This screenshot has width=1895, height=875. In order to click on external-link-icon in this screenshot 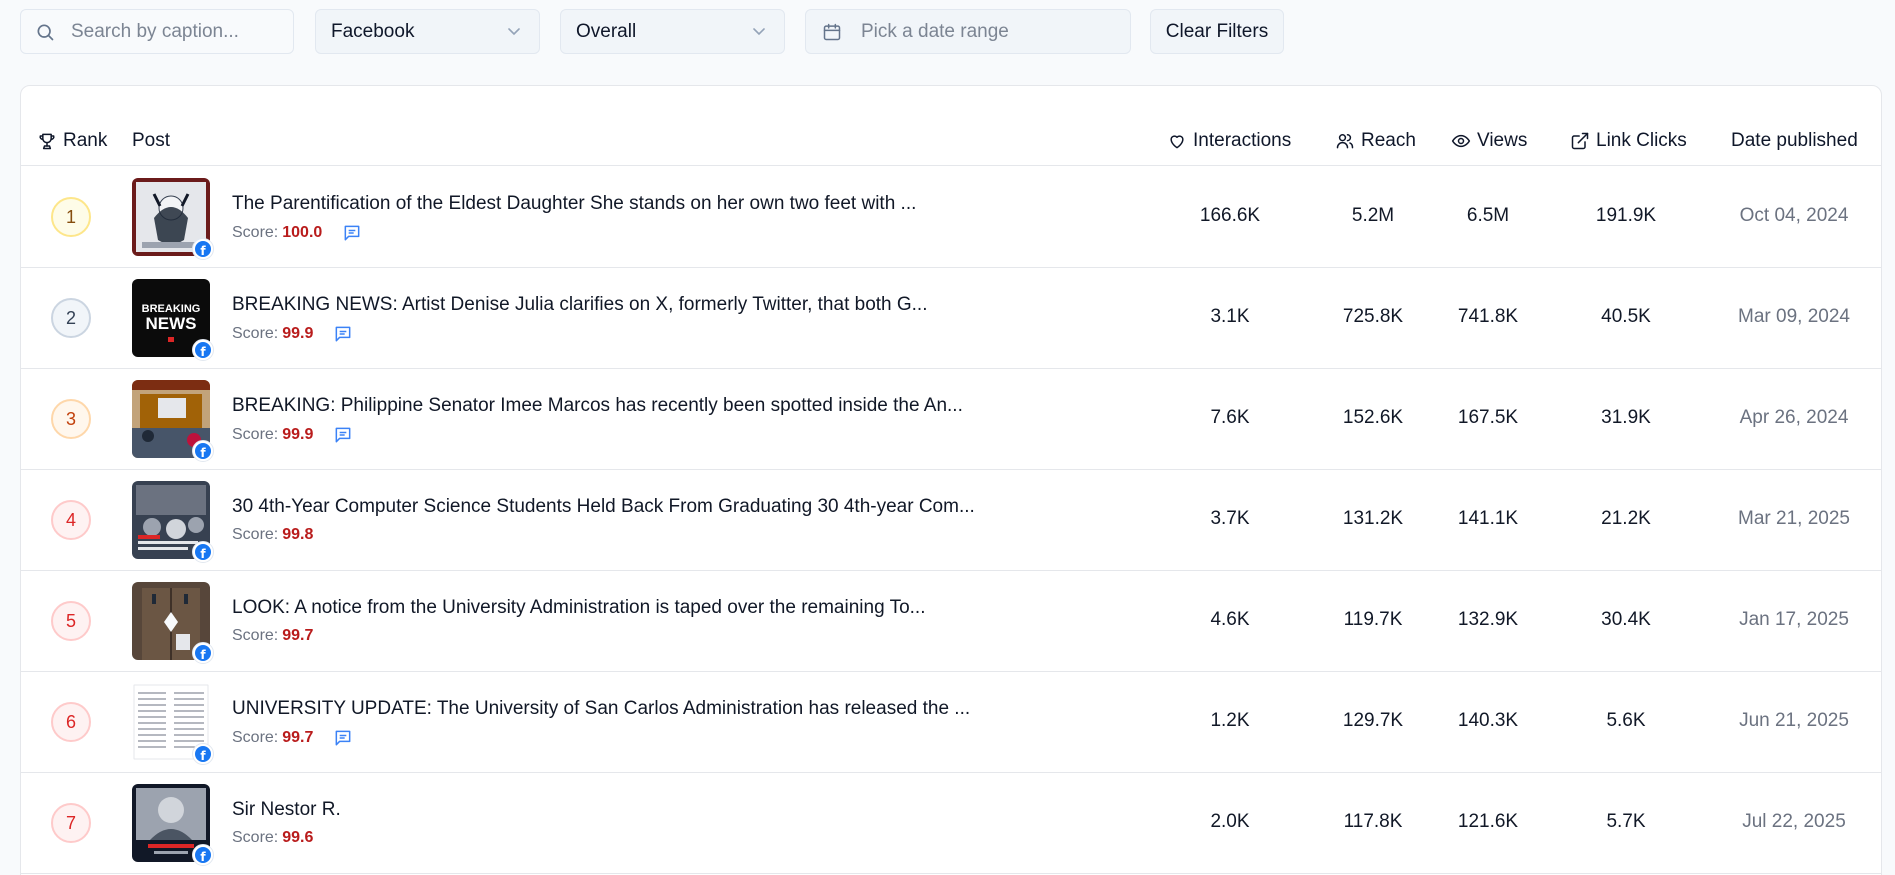, I will do `click(1580, 141)`.